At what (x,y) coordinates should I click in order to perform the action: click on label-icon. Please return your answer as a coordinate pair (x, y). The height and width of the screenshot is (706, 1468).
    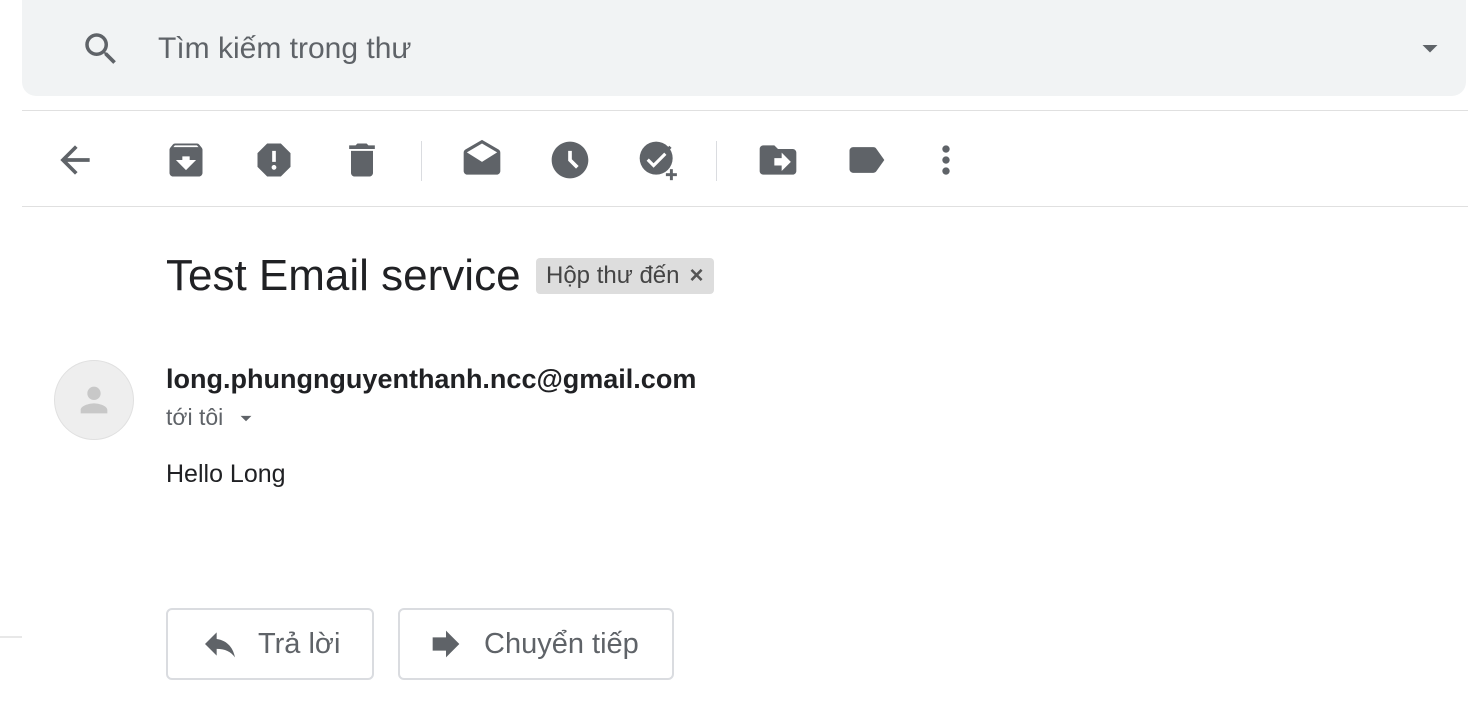
    Looking at the image, I should click on (867, 160).